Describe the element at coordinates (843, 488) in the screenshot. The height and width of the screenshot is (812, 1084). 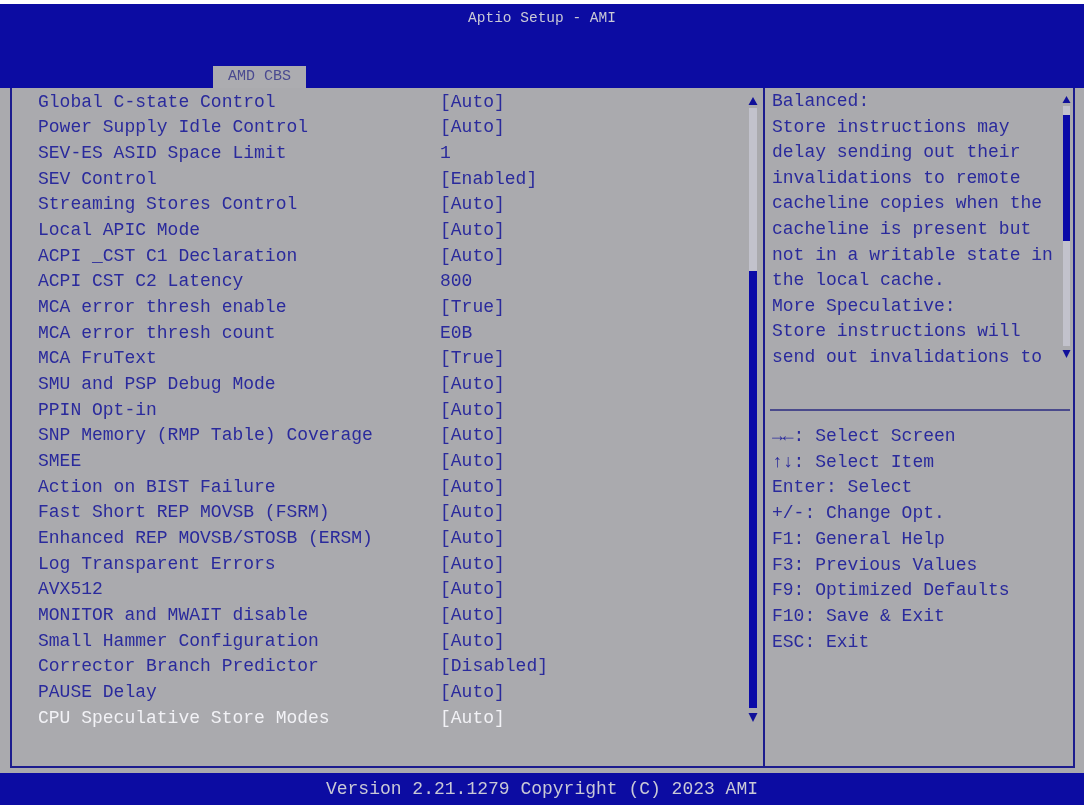
I see `key-hint: Enter: Select` at that location.